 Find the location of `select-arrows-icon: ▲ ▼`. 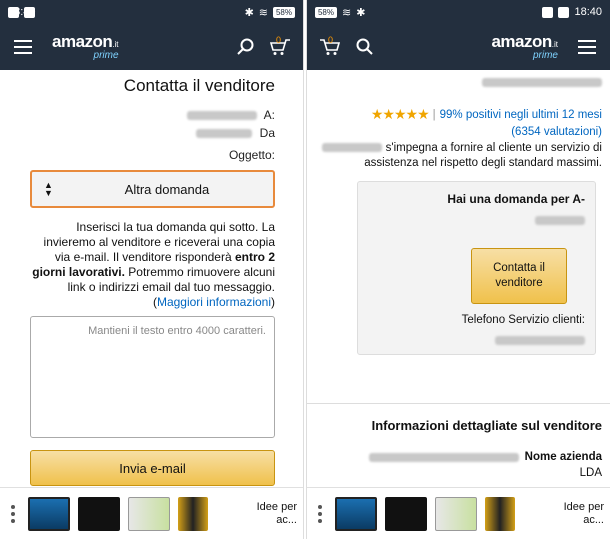

select-arrows-icon: ▲ ▼ is located at coordinates (48, 189).